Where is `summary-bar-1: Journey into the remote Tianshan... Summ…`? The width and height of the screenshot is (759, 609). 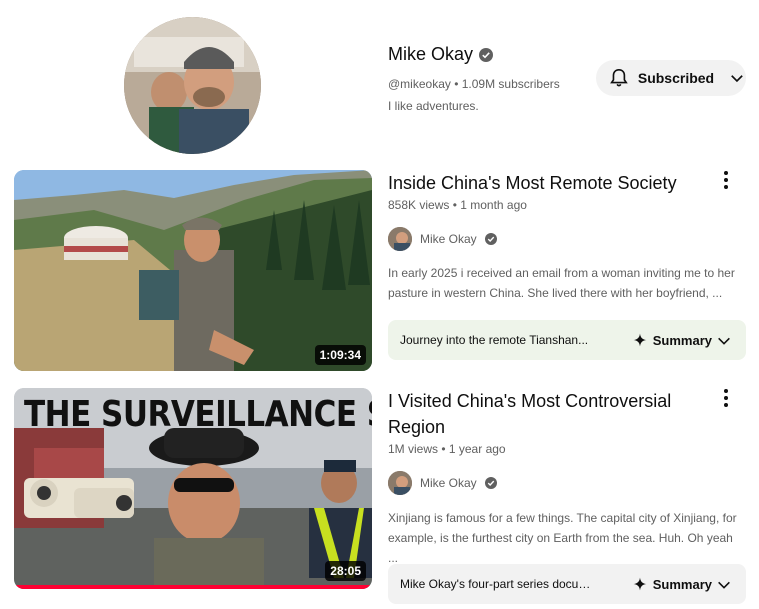 summary-bar-1: Journey into the remote Tianshan... Summ… is located at coordinates (567, 340).